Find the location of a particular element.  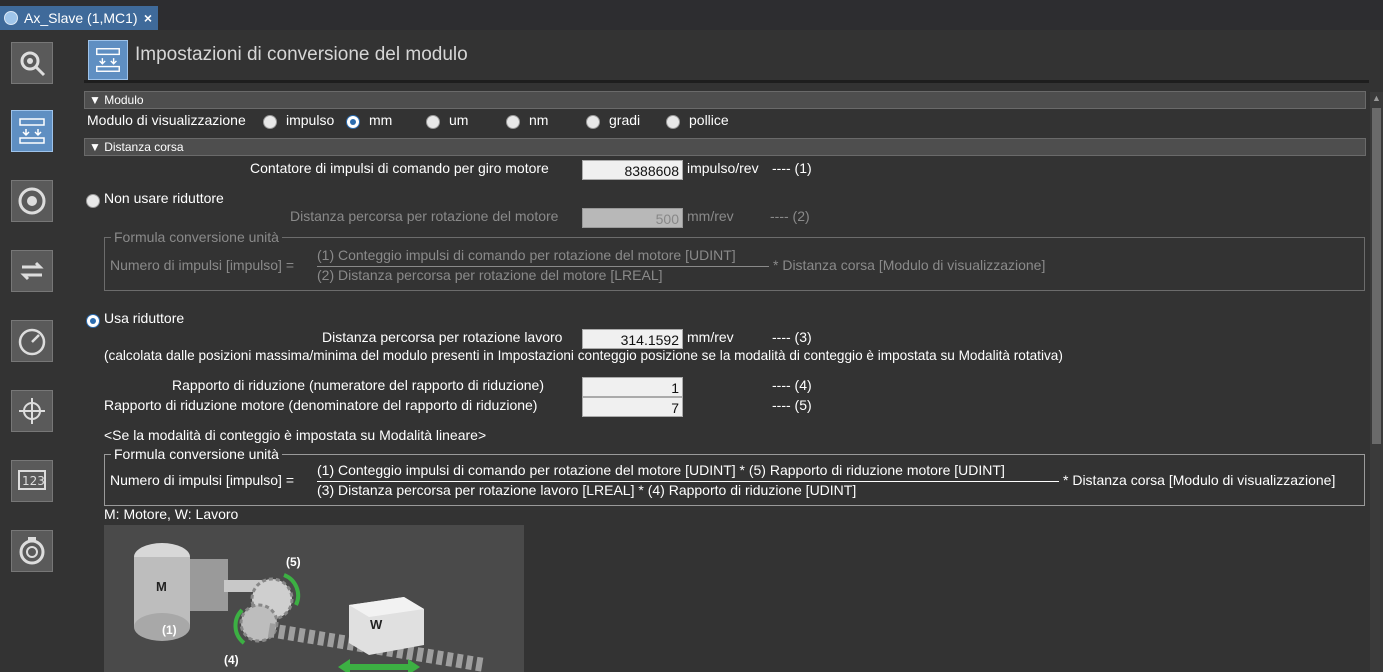

gear-denominator-field: 7 is located at coordinates (632, 407).